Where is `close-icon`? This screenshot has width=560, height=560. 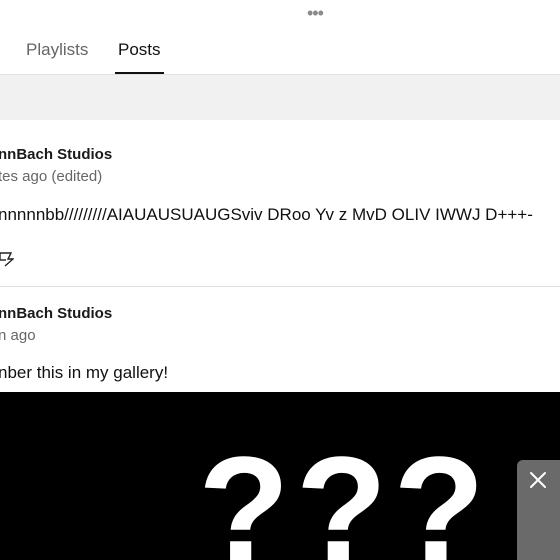
close-icon is located at coordinates (538, 480).